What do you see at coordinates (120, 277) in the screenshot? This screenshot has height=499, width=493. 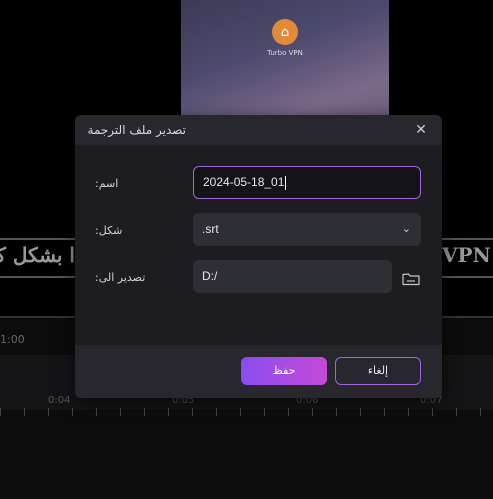 I see `export-path-label: تصدير الى:` at bounding box center [120, 277].